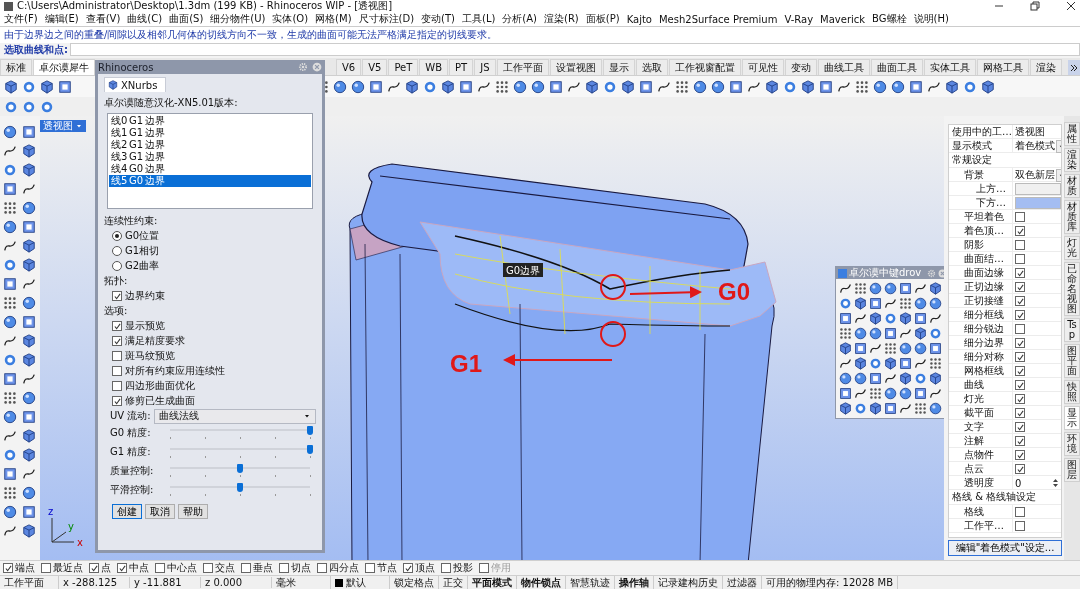 Image resolution: width=1080 pixels, height=589 pixels. Describe the element at coordinates (61, 19) in the screenshot. I see `menu-item: 编辑(E)` at that location.